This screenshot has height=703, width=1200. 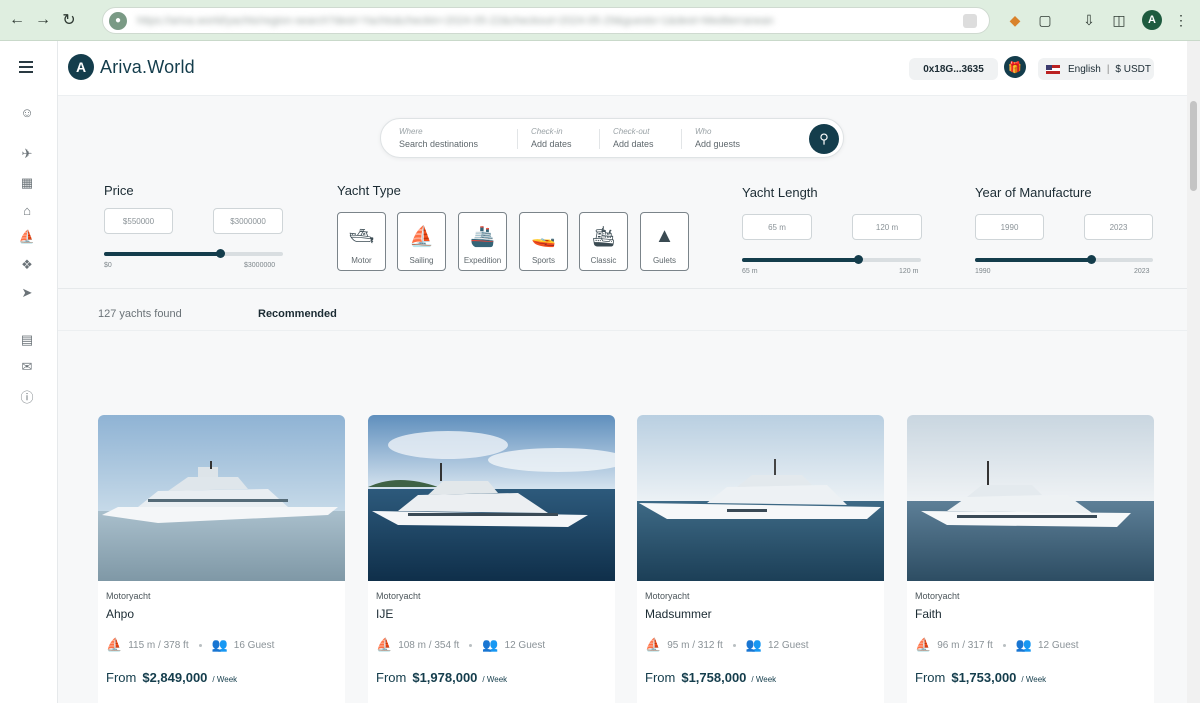 What do you see at coordinates (81, 67) in the screenshot?
I see `logo-mark-icon: A` at bounding box center [81, 67].